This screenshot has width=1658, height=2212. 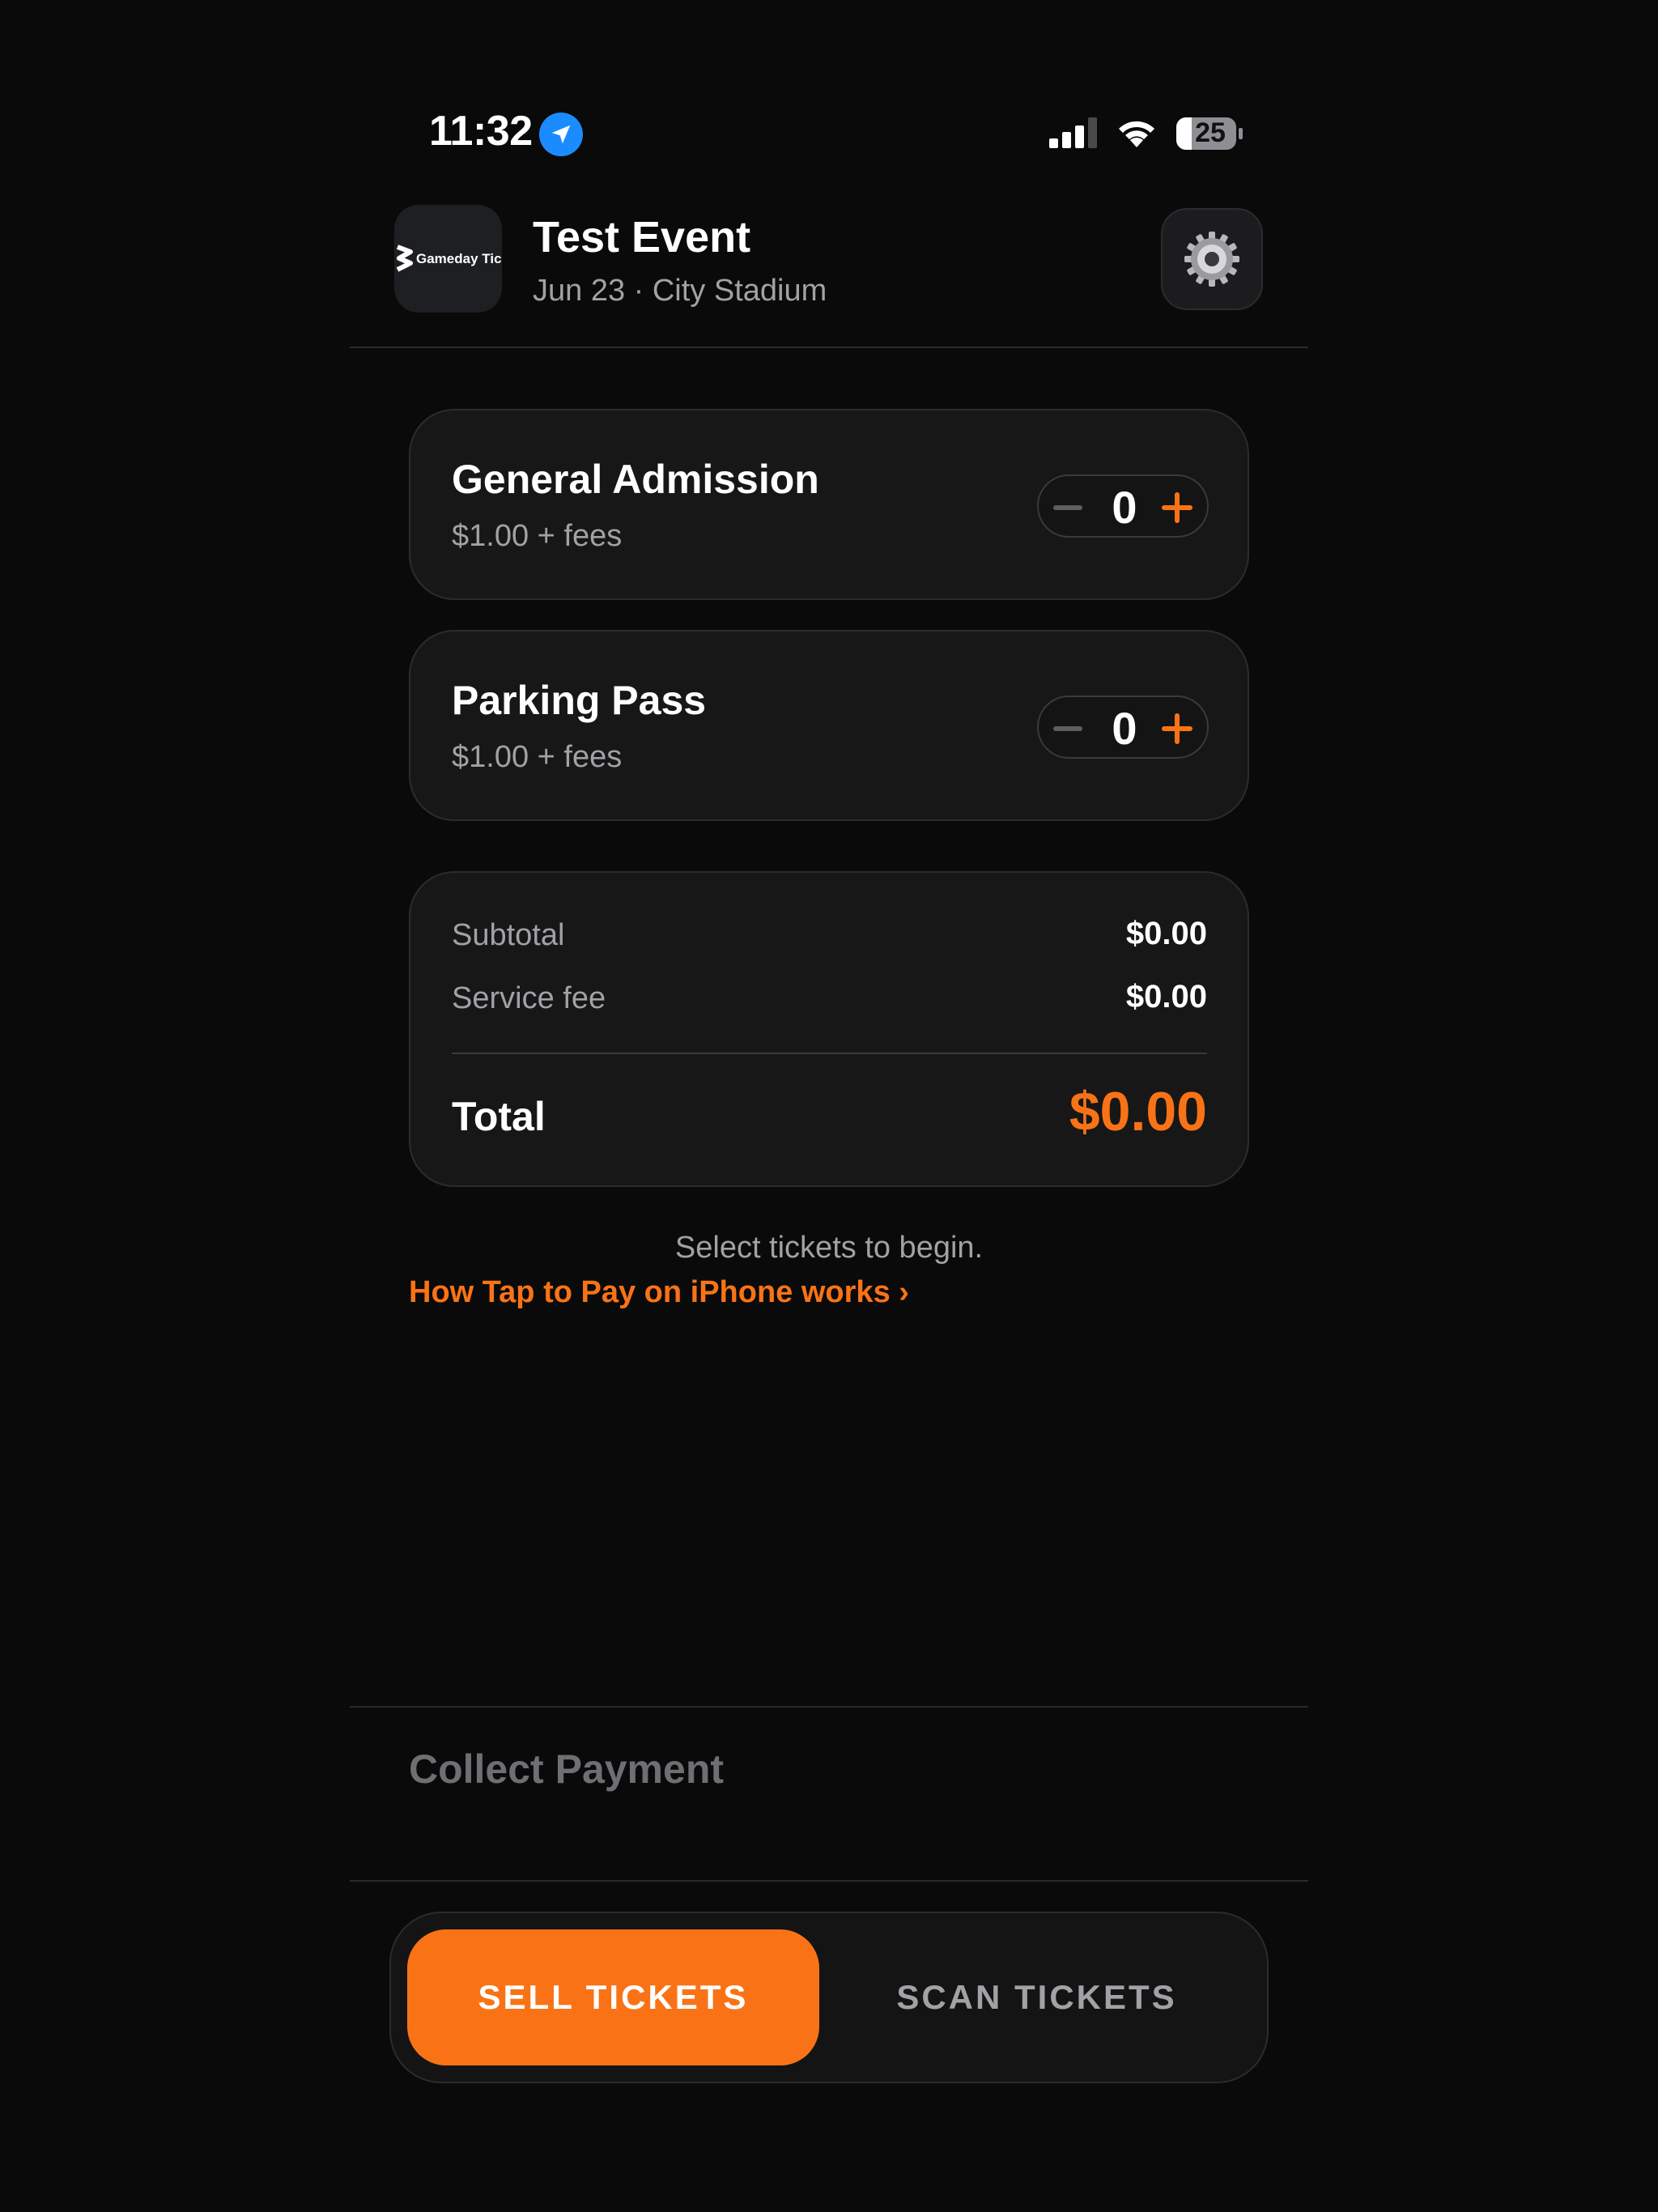 What do you see at coordinates (508, 935) in the screenshot?
I see `subtotal-label: Subtotal` at bounding box center [508, 935].